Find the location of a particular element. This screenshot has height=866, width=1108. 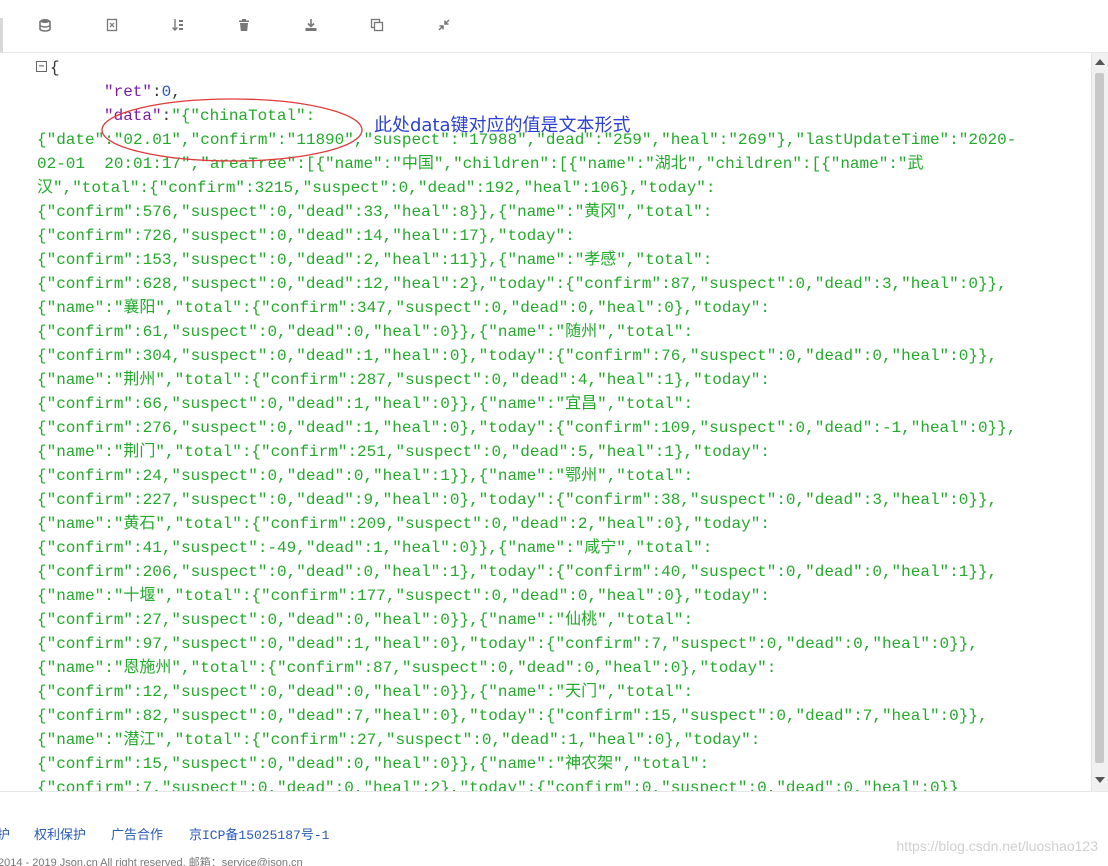

file-export-icon is located at coordinates (112, 25).